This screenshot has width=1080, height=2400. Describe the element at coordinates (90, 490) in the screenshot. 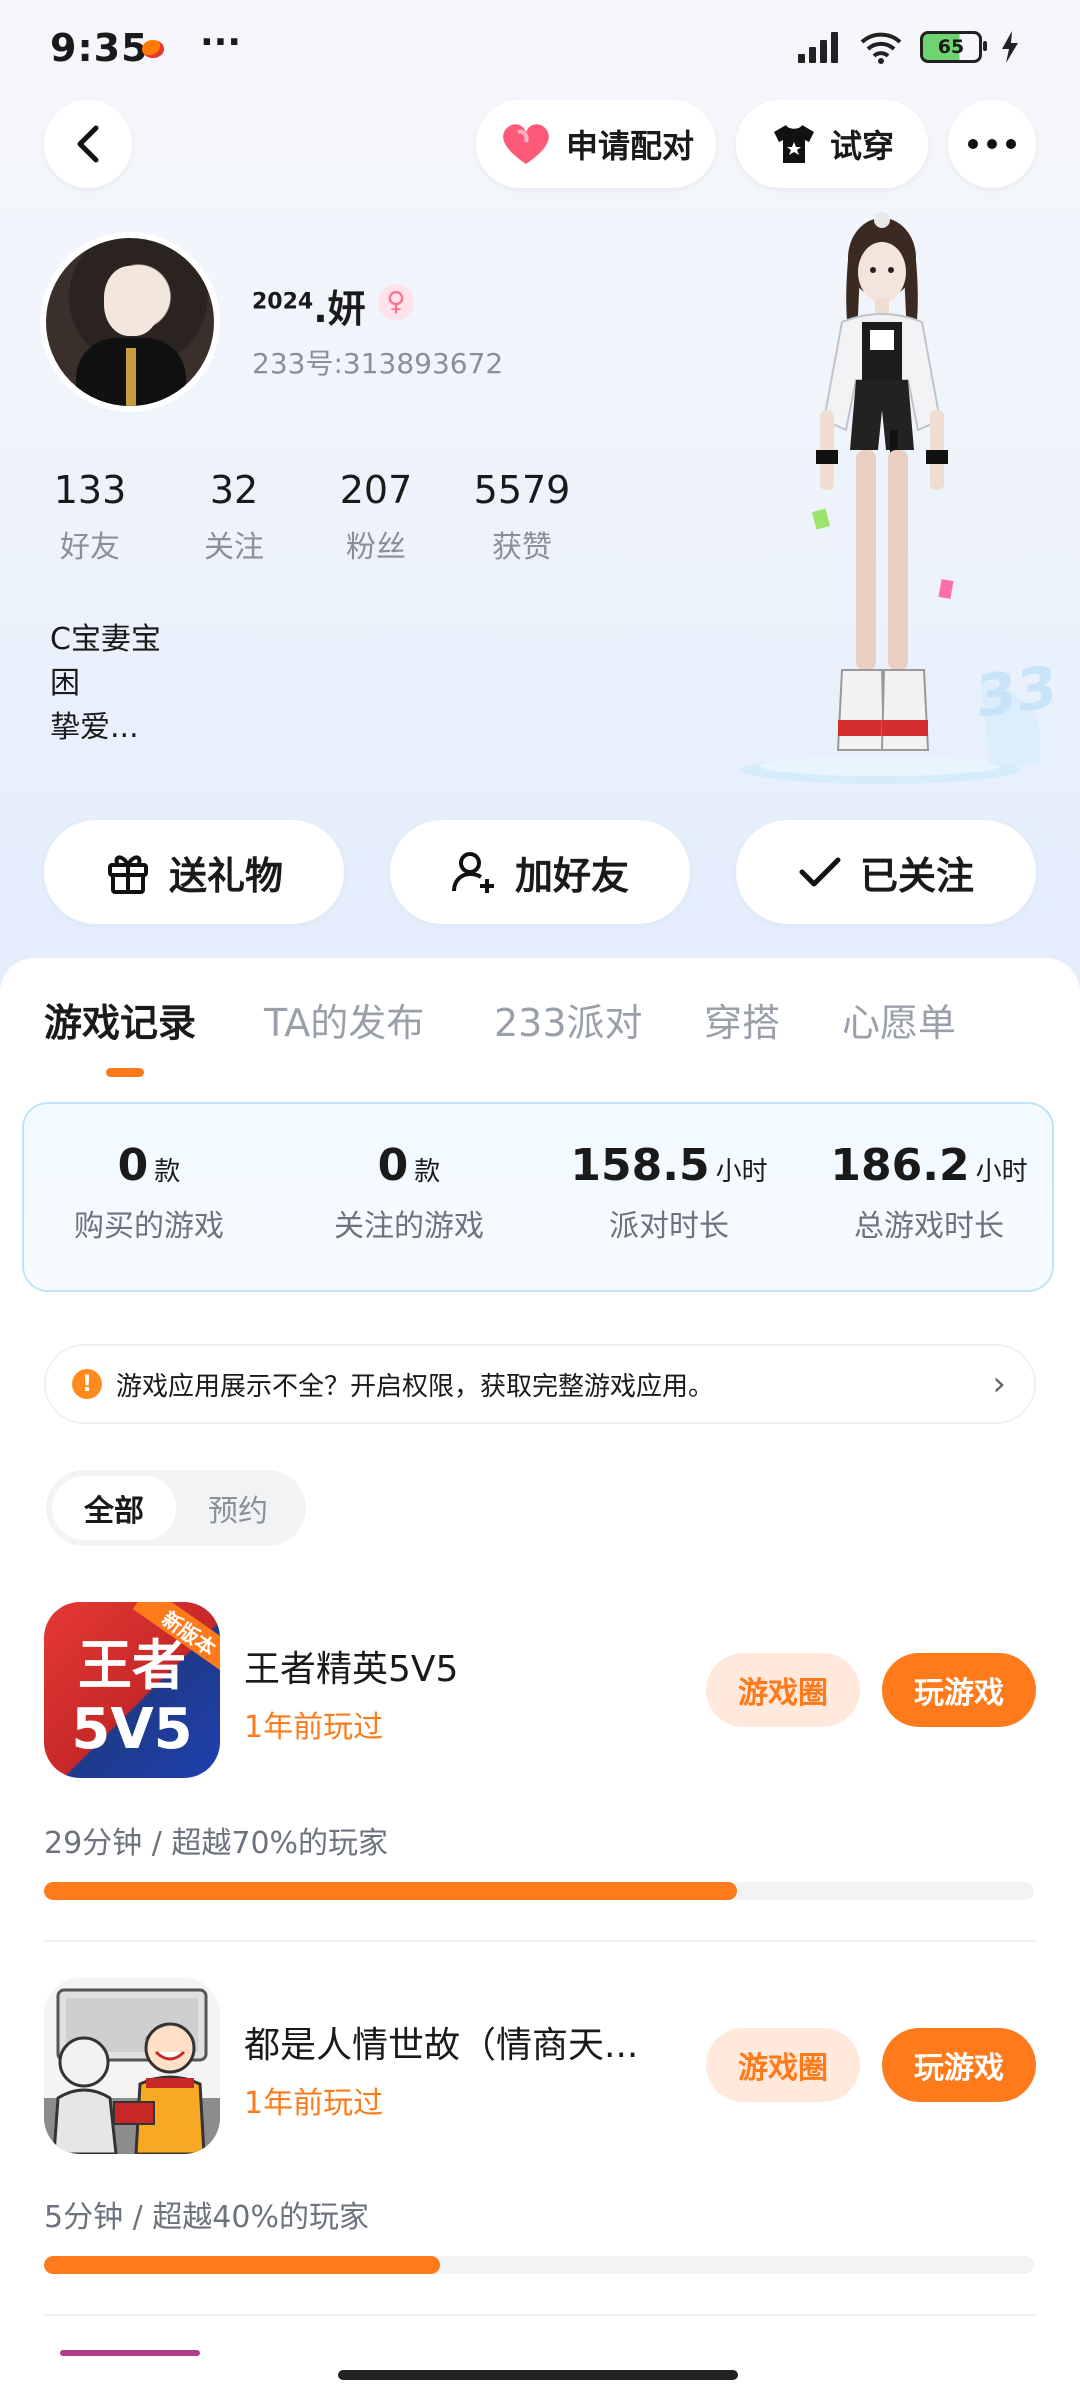

I see `stat-friends-count: 133` at that location.